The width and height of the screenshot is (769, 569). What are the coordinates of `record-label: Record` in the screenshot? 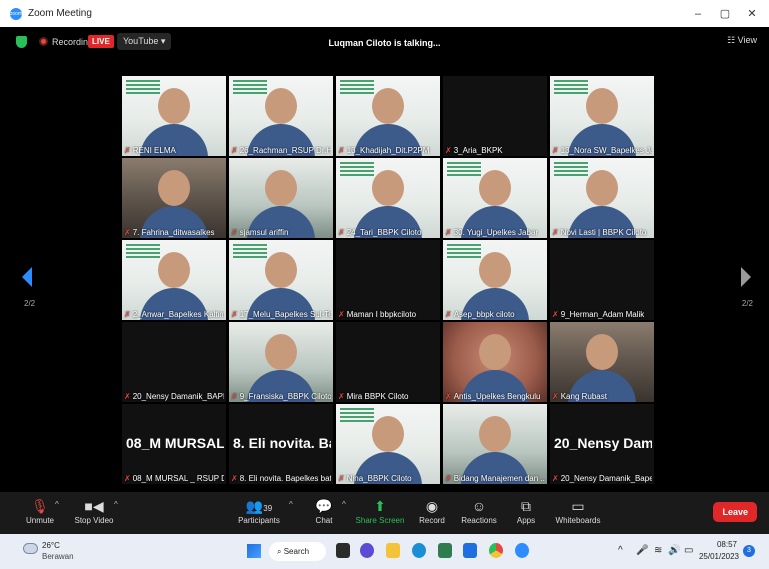 It's located at (432, 520).